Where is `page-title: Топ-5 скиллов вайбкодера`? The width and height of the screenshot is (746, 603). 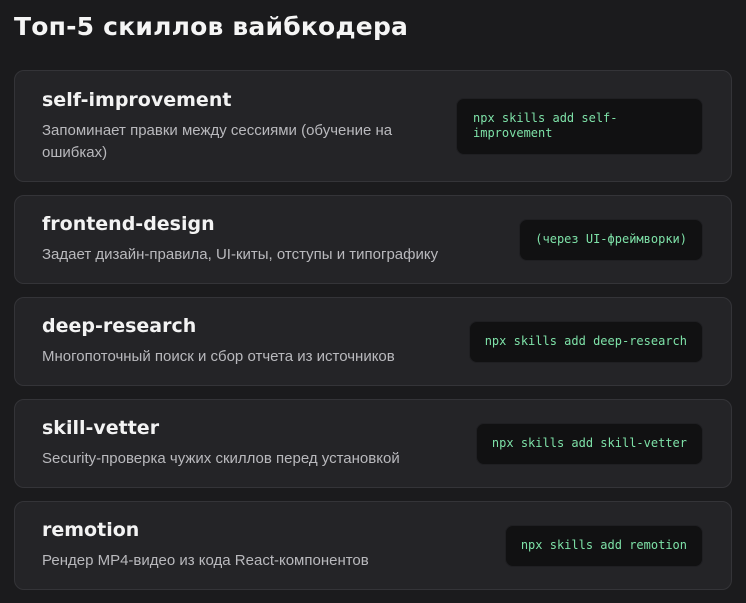 page-title: Топ-5 скиллов вайбкодера is located at coordinates (211, 26).